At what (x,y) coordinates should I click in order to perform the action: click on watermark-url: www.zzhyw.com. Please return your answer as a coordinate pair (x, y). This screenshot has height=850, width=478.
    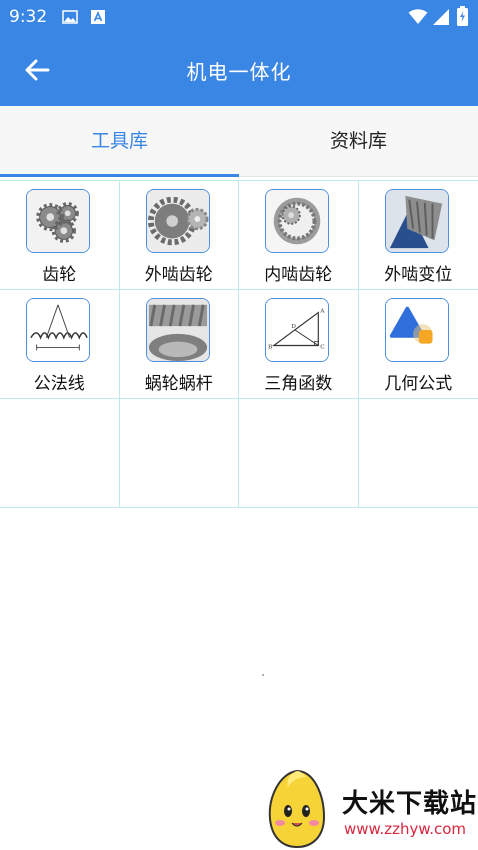
    Looking at the image, I should click on (405, 829).